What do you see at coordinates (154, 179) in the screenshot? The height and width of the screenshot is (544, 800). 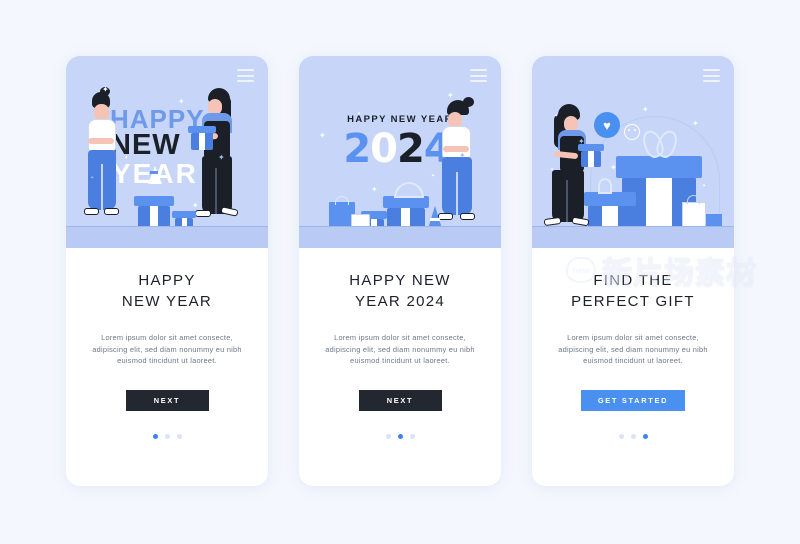 I see `party-popper` at bounding box center [154, 179].